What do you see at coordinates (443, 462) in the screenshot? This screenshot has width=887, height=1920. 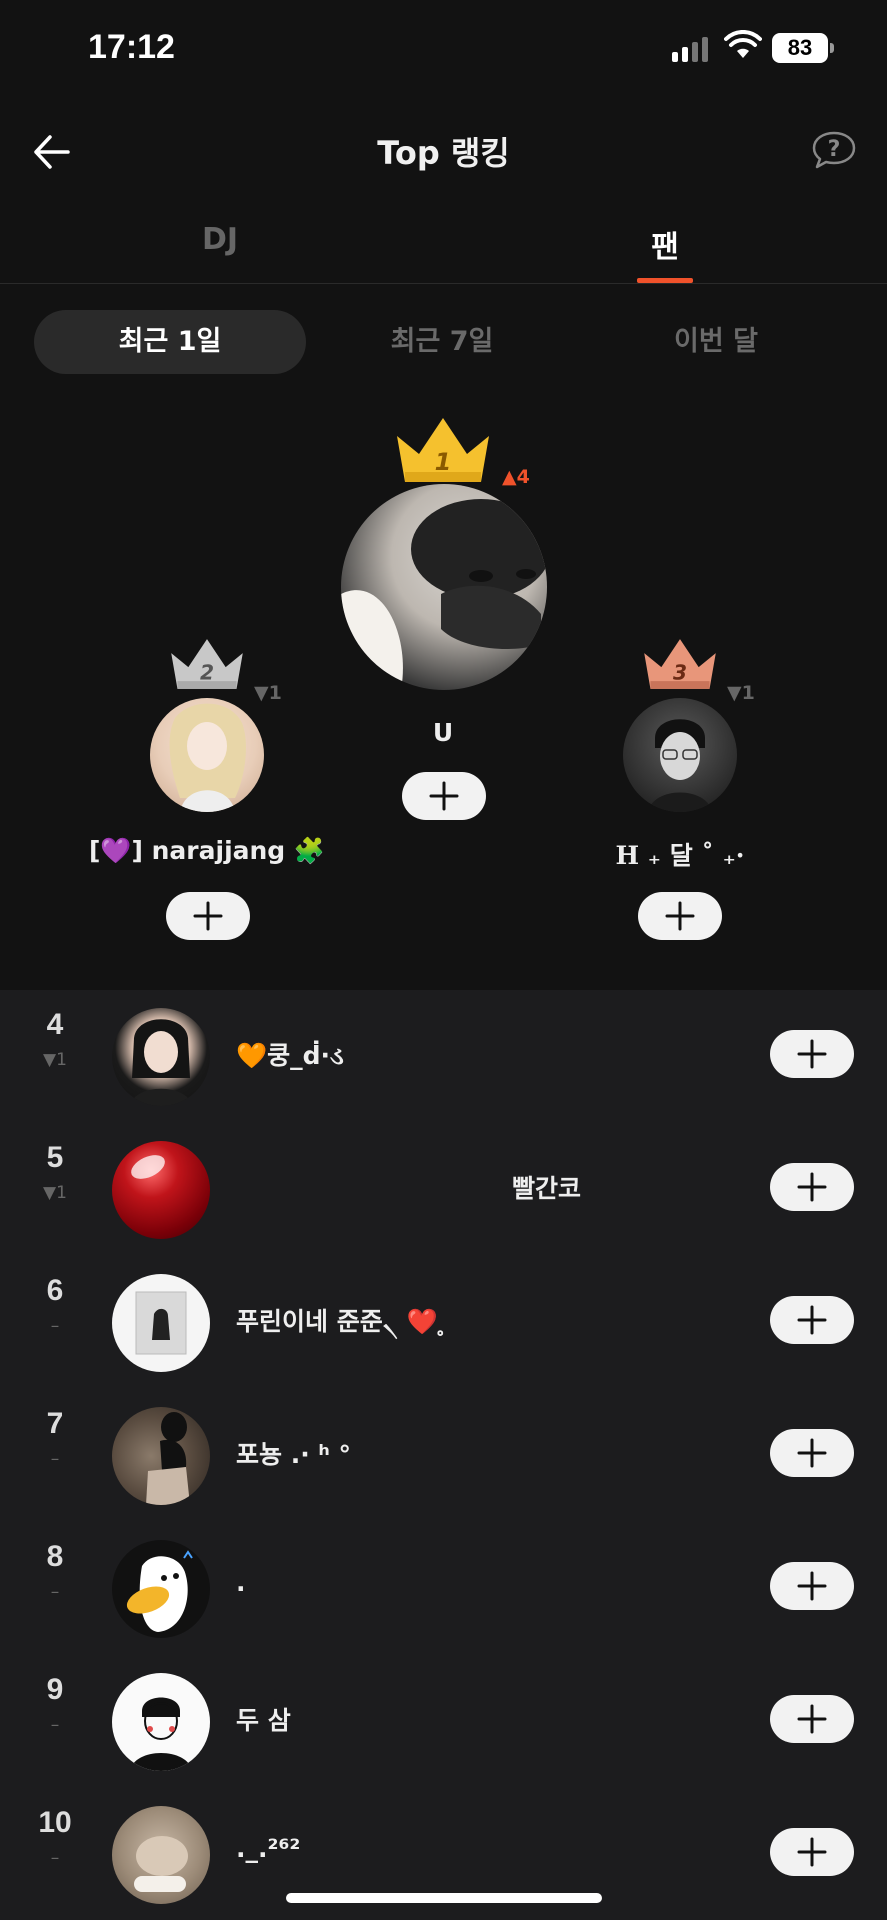 I see `svg-text: 1` at bounding box center [443, 462].